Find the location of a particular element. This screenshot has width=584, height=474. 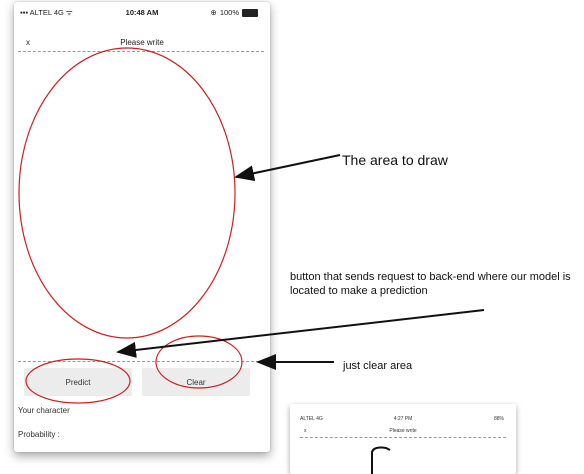

predict-arrow is located at coordinates (300, 333).